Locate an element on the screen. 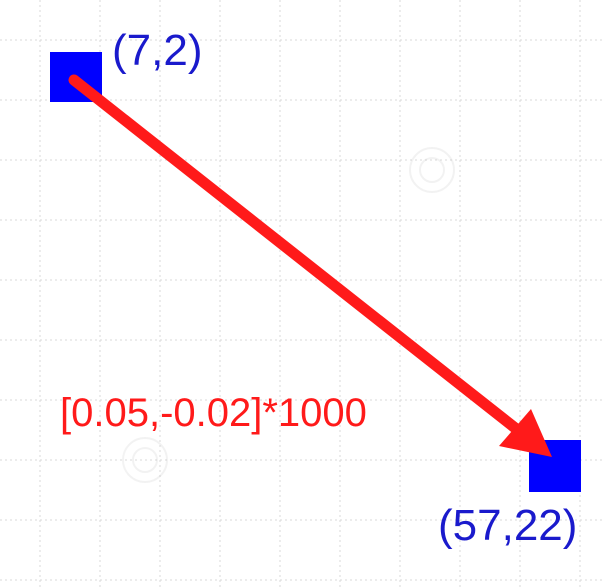 The image size is (603, 588). start-point-label: (7,2) is located at coordinates (157, 50).